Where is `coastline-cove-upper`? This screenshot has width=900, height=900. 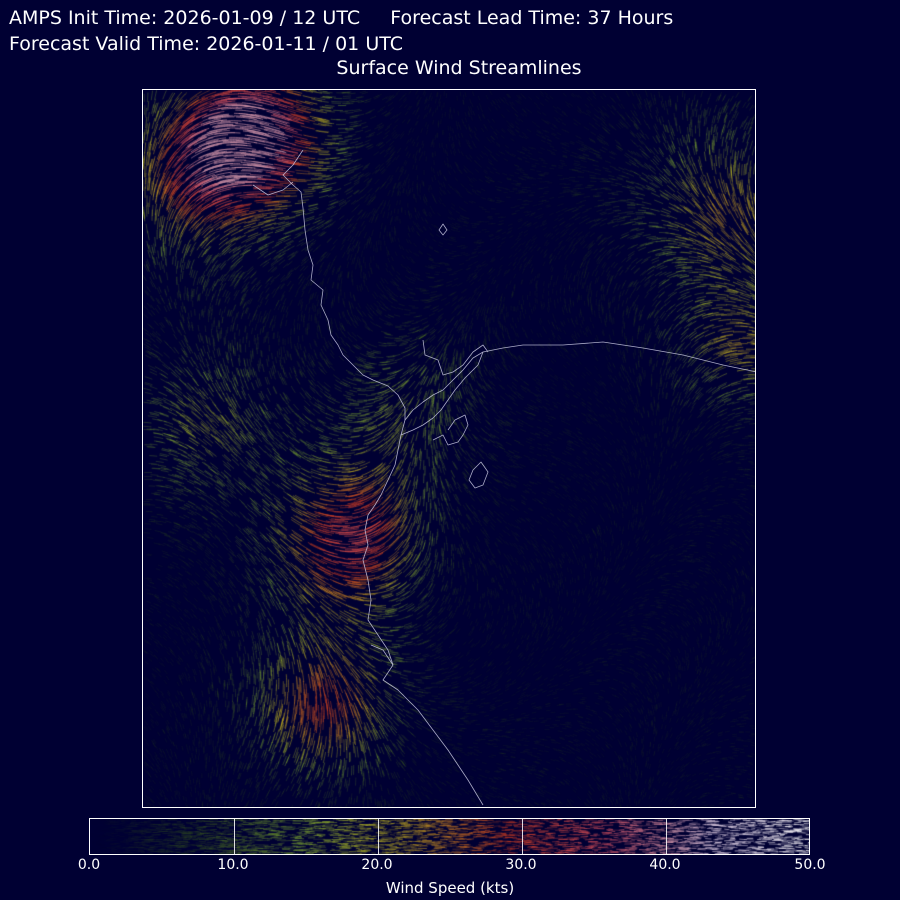 coastline-cove-upper is located at coordinates (273, 188).